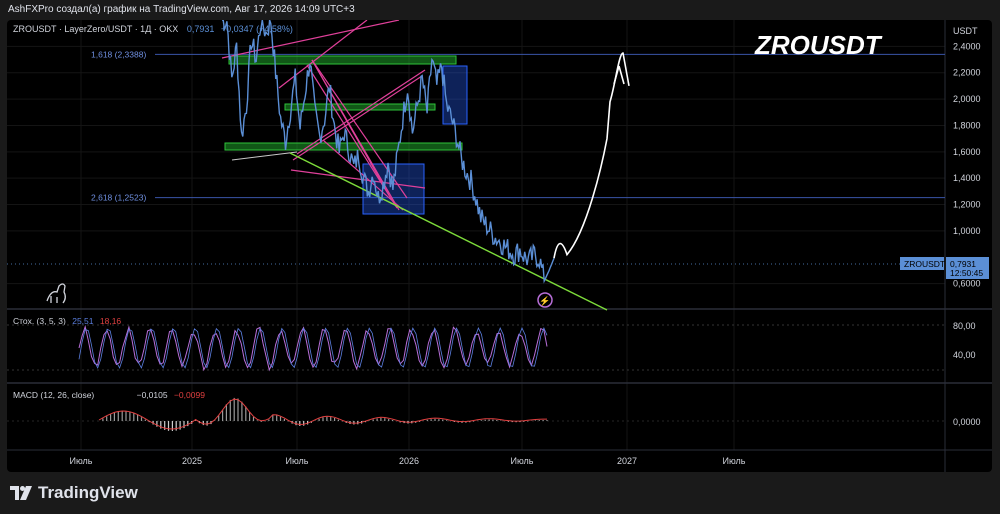  Describe the element at coordinates (189, 395) in the screenshot. I see `macd-v2: −0,0099` at that location.